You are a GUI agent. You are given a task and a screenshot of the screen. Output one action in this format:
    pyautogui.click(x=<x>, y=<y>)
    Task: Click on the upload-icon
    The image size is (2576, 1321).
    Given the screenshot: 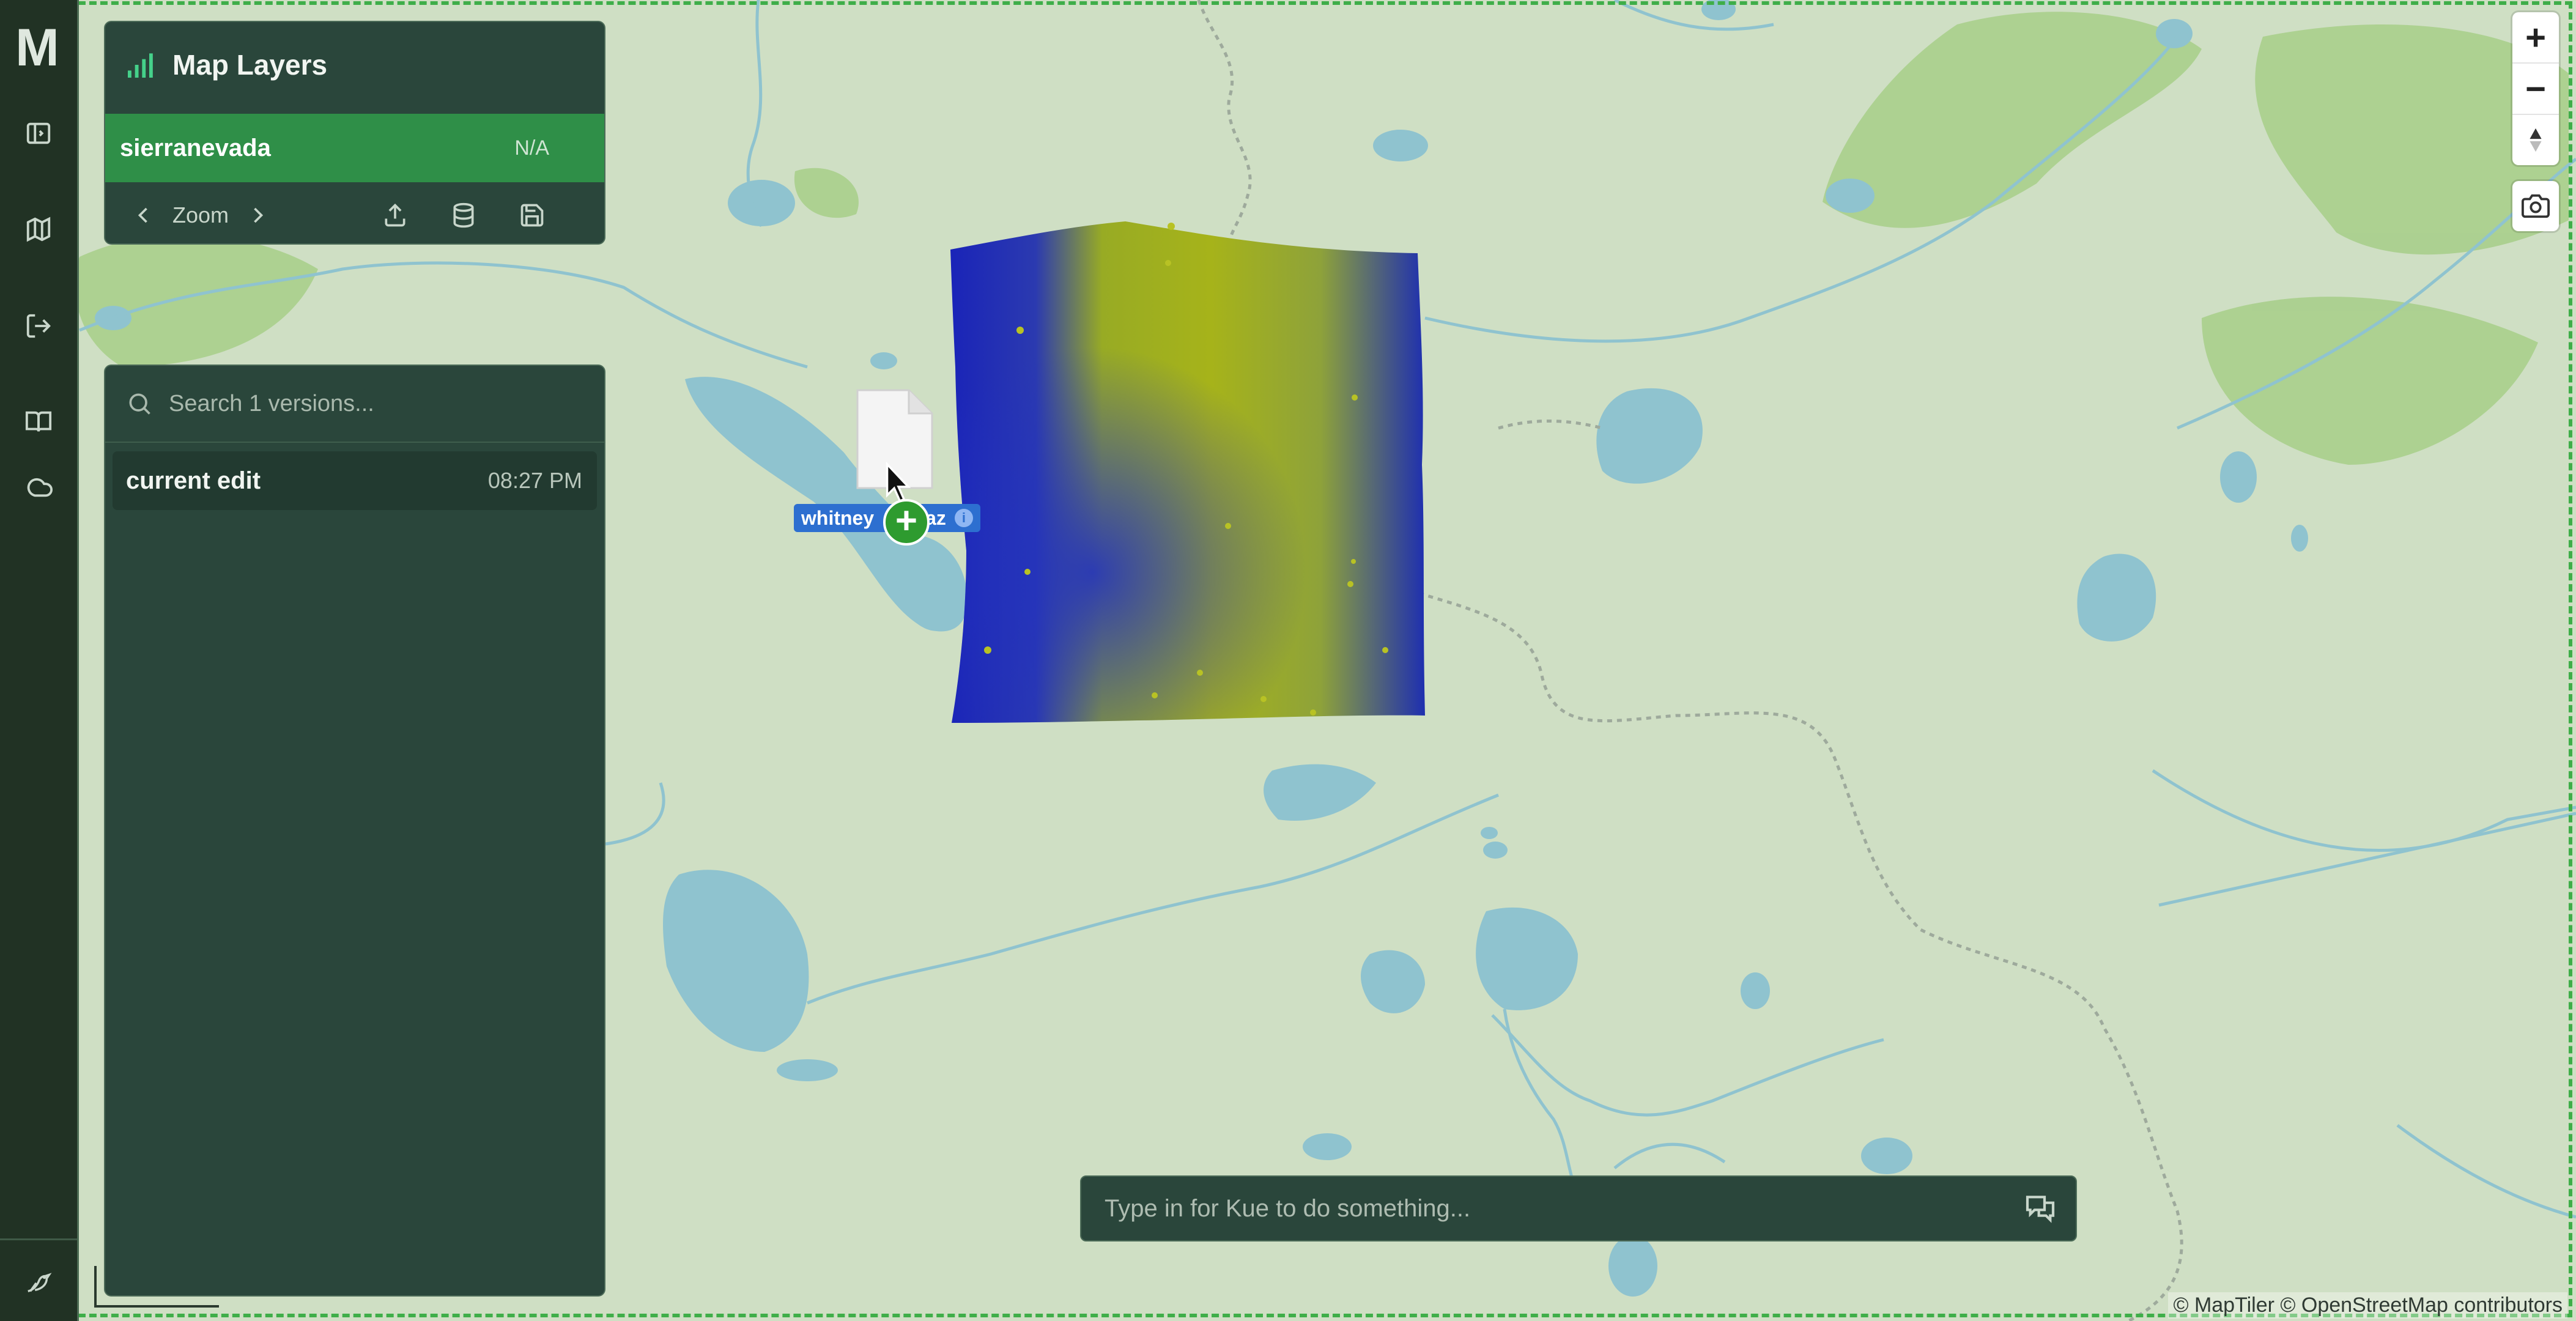 What is the action you would take?
    pyautogui.click(x=395, y=215)
    